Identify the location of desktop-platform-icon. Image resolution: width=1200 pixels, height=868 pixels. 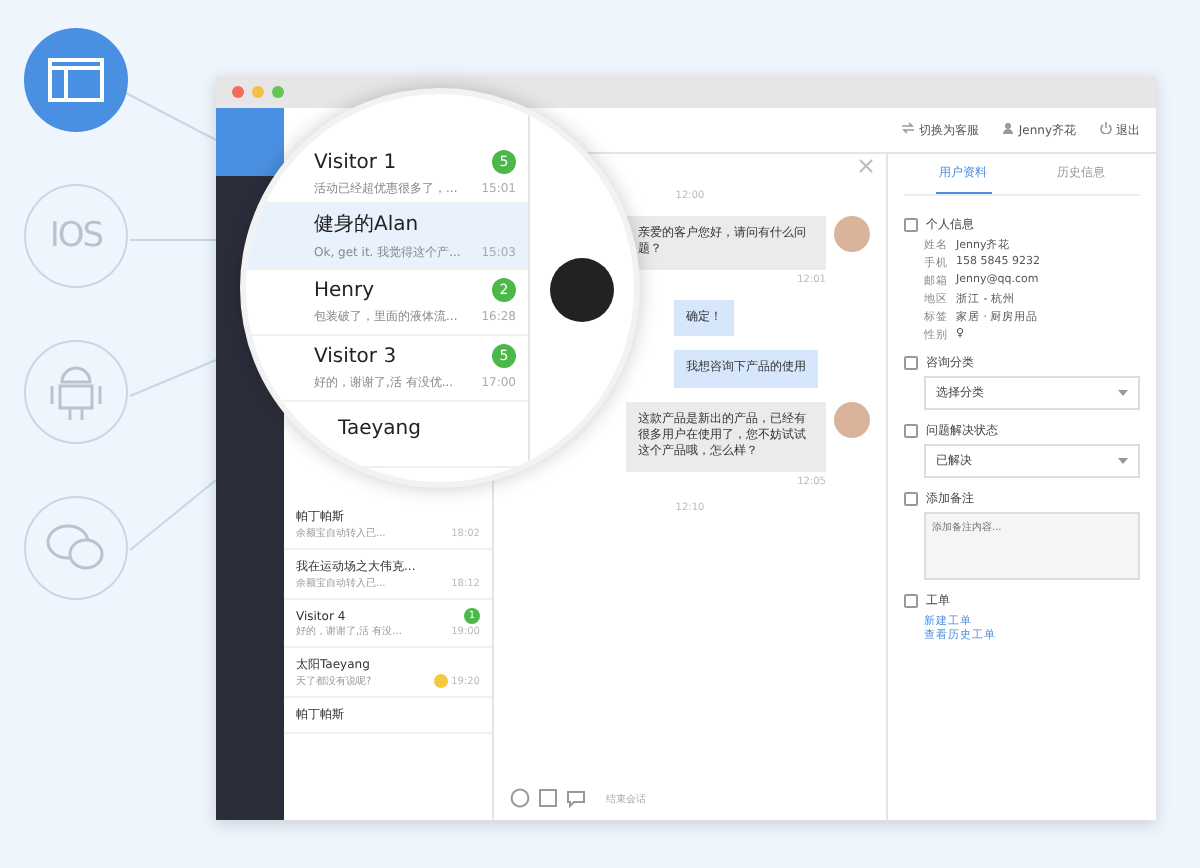
(76, 80).